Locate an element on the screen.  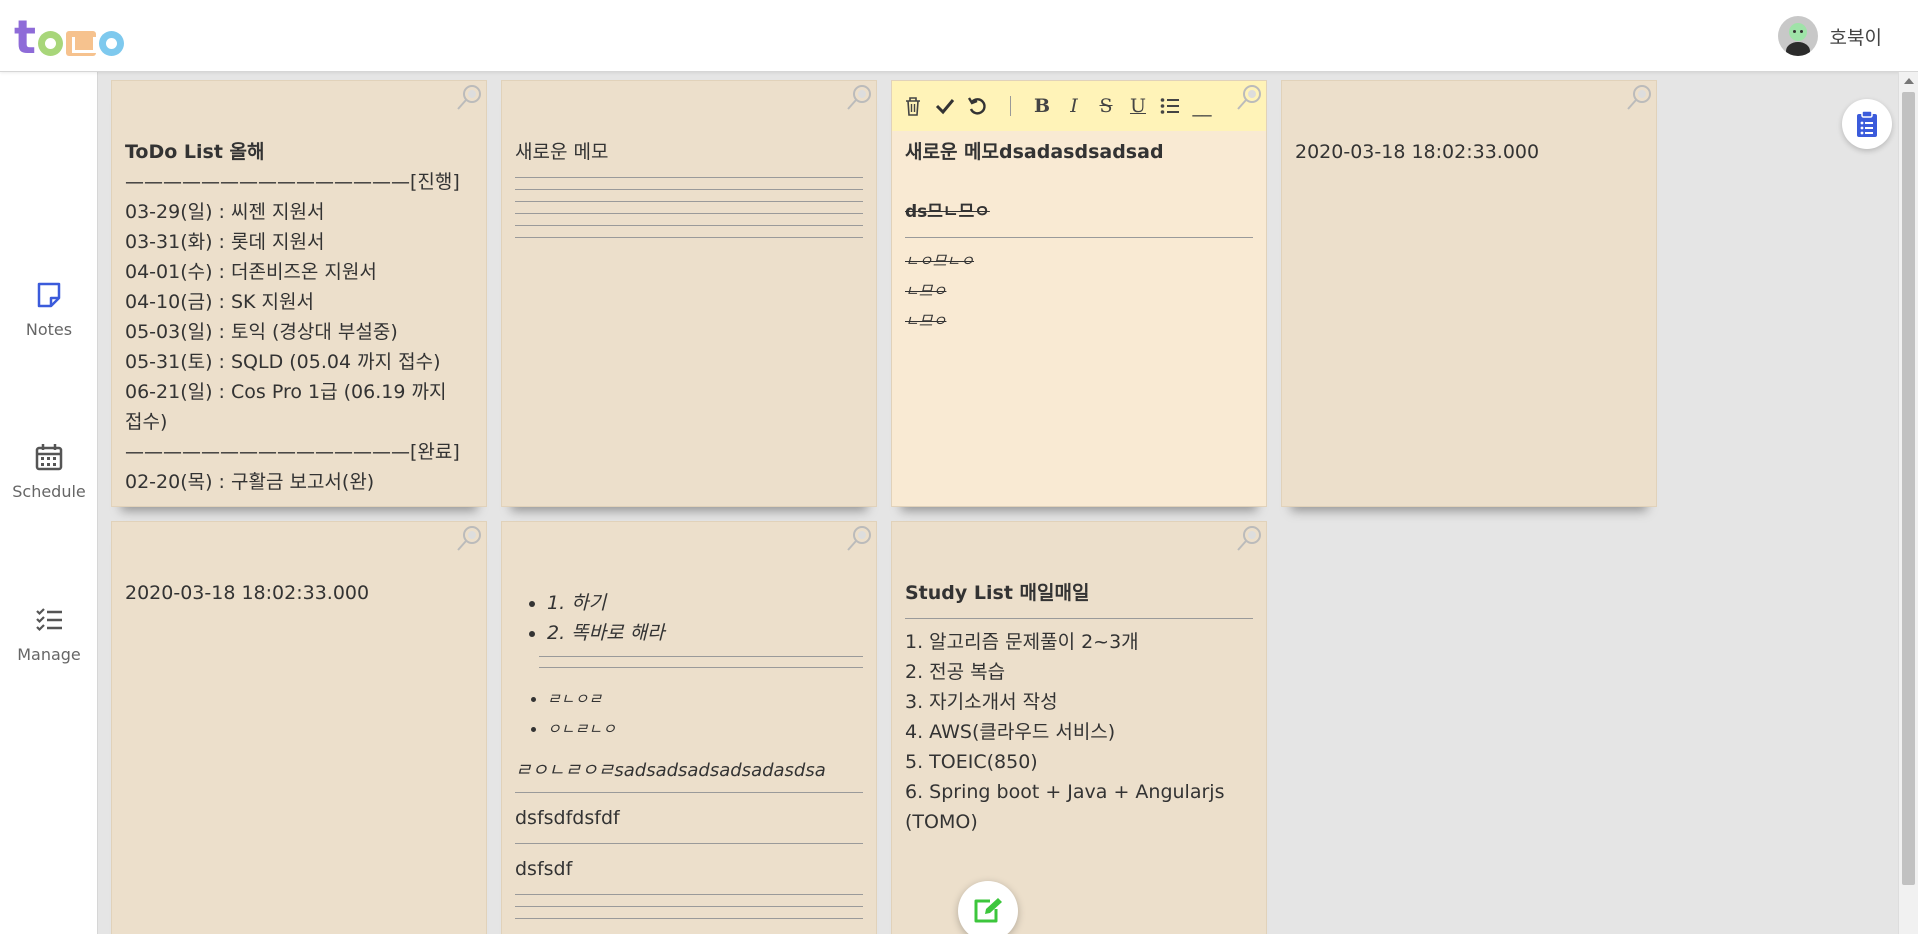
note-title: 새로운 메모dsadasdsadsad is located at coordinates (1079, 152).